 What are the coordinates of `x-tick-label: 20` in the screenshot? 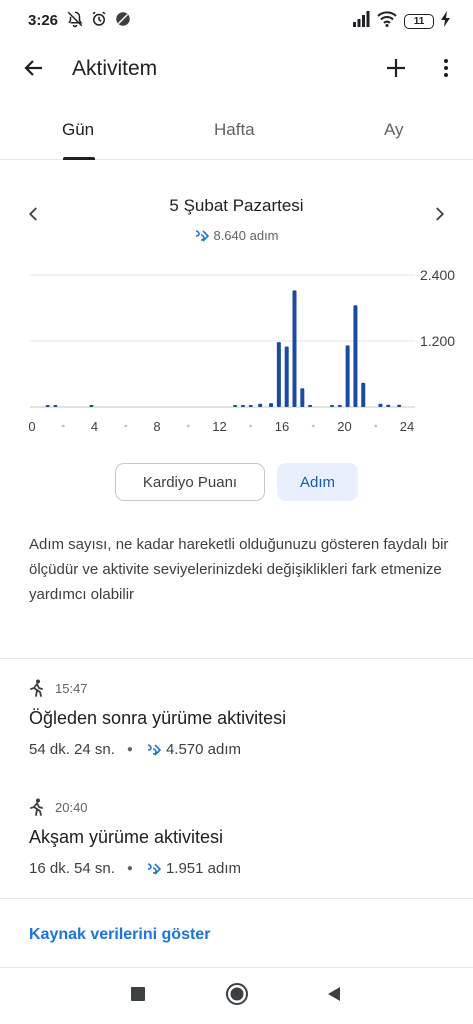 It's located at (344, 426).